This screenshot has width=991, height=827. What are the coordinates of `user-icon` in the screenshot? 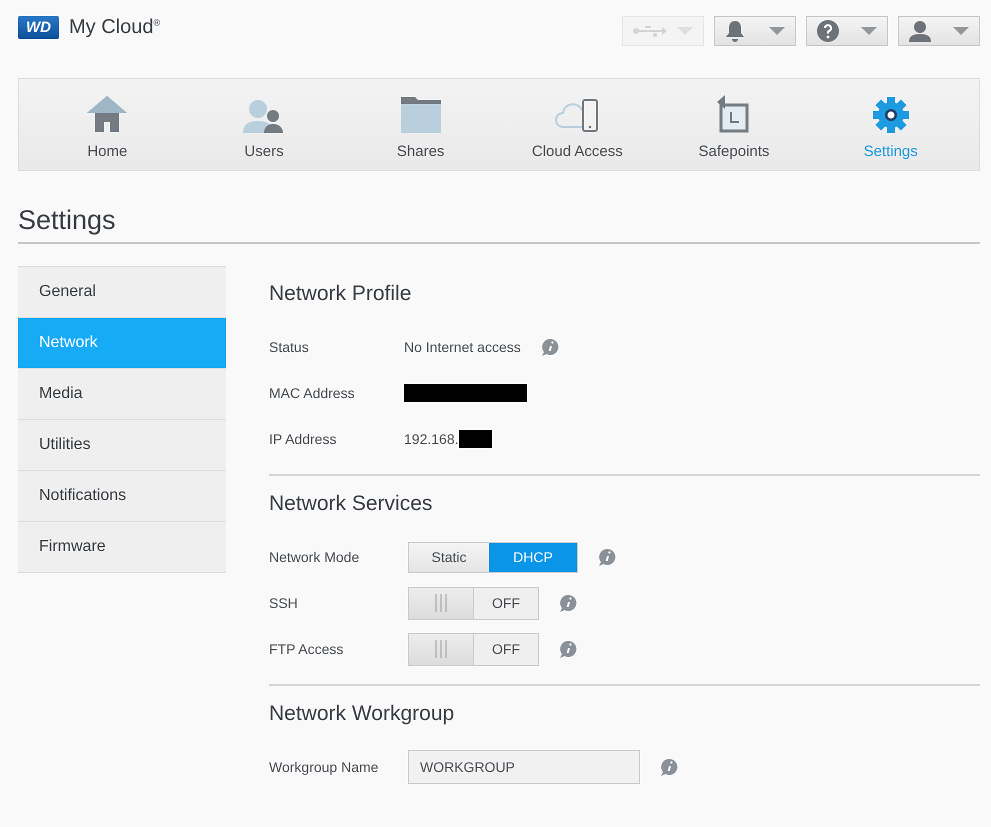 It's located at (920, 31).